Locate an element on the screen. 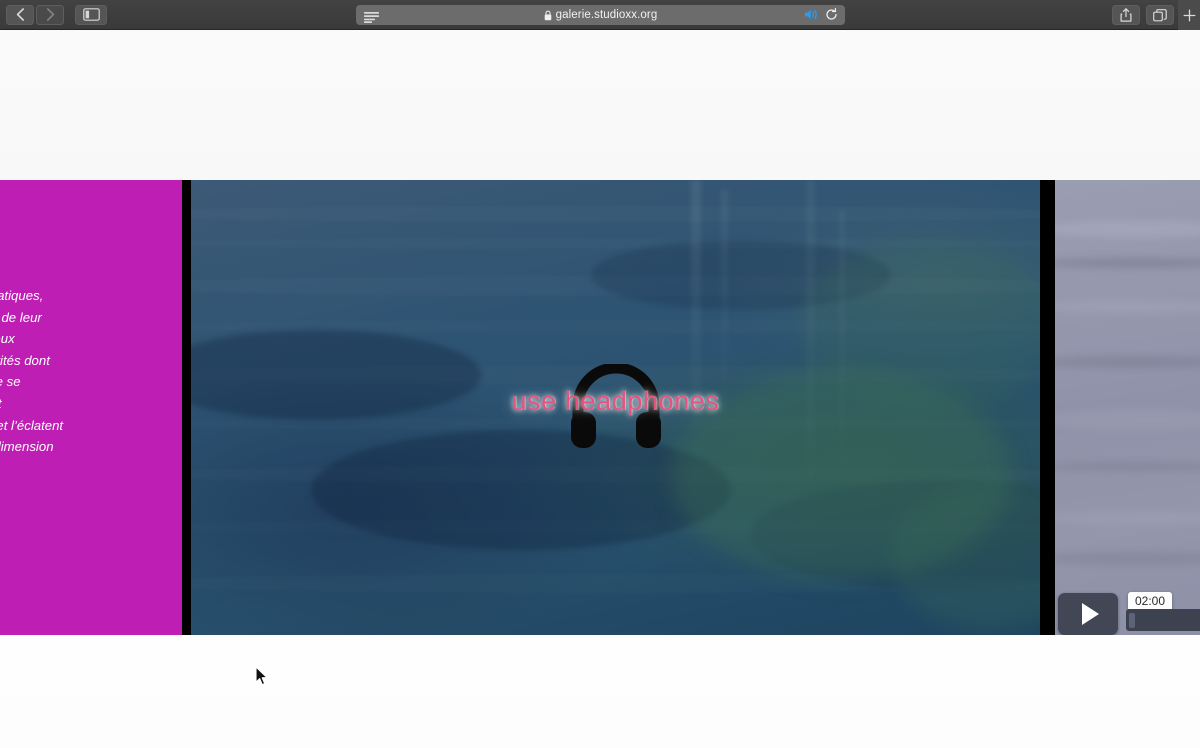  quote-author: …lou Craft is located at coordinates (91, 493).